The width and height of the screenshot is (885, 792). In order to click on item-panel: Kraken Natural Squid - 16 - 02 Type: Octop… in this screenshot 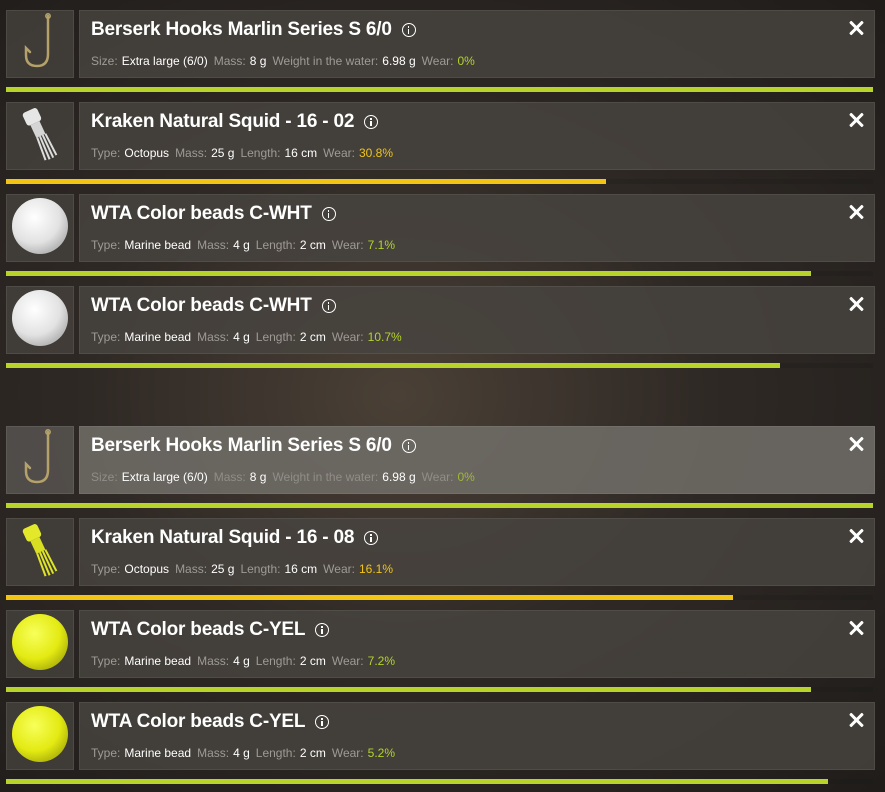, I will do `click(477, 136)`.